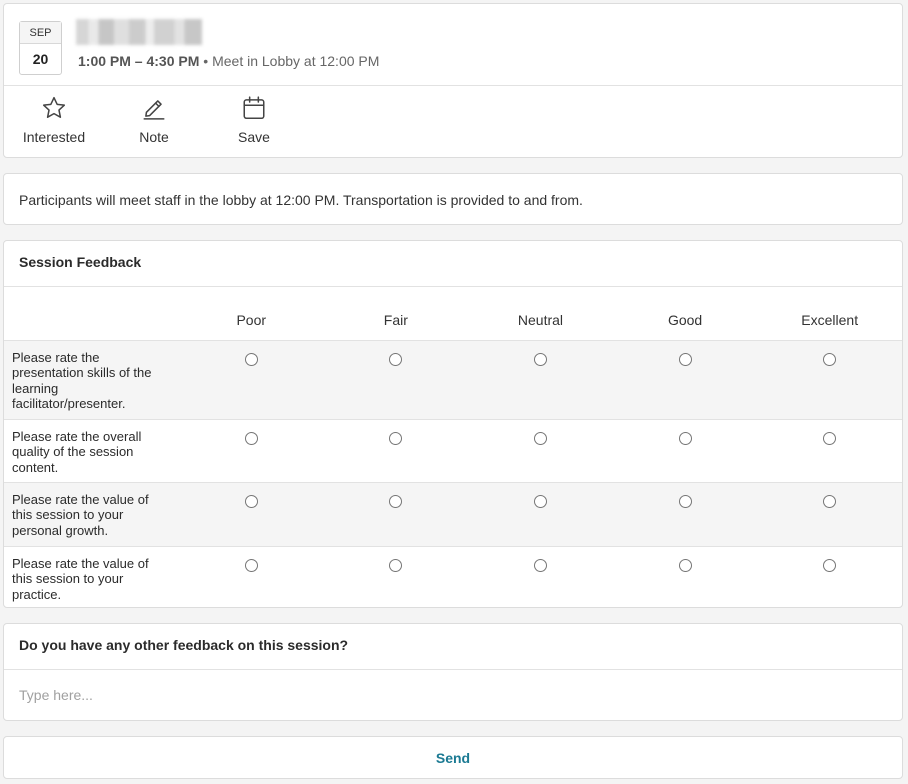  Describe the element at coordinates (396, 314) in the screenshot. I see `scale-label-fair: Fair` at that location.